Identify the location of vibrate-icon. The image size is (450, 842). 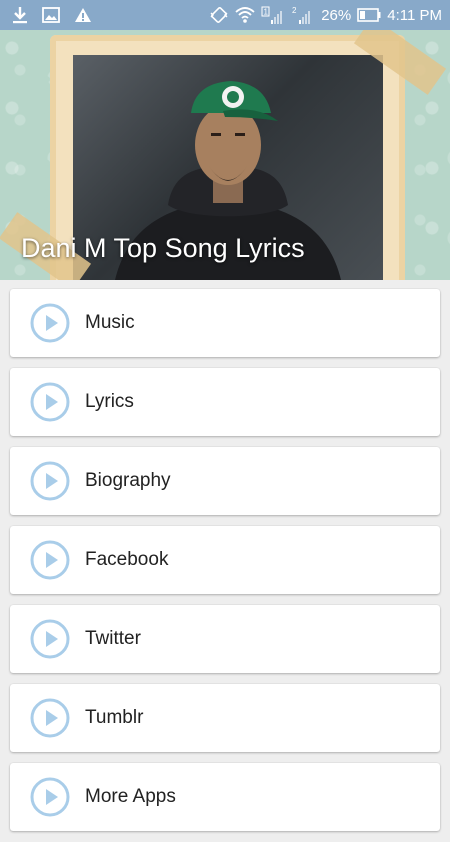
(219, 15).